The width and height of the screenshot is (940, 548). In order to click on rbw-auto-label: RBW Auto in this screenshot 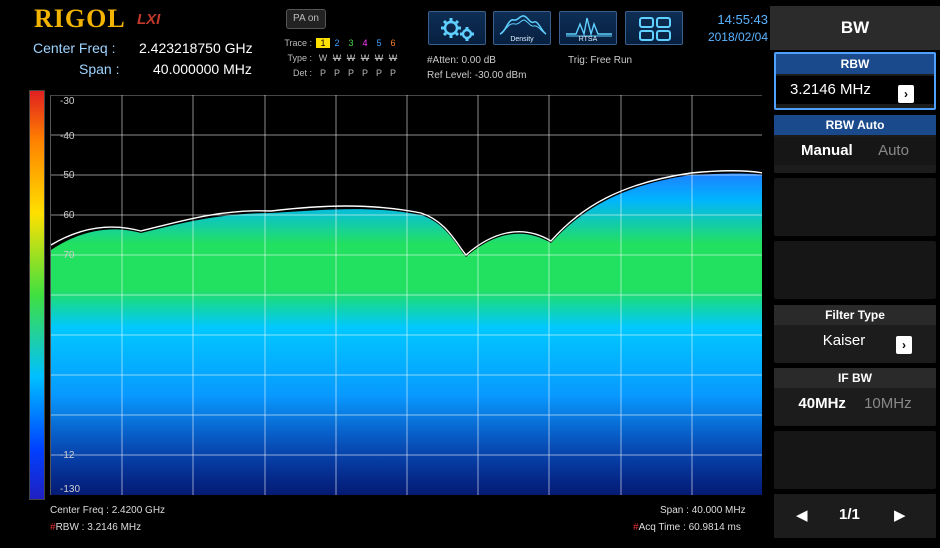, I will do `click(855, 125)`.